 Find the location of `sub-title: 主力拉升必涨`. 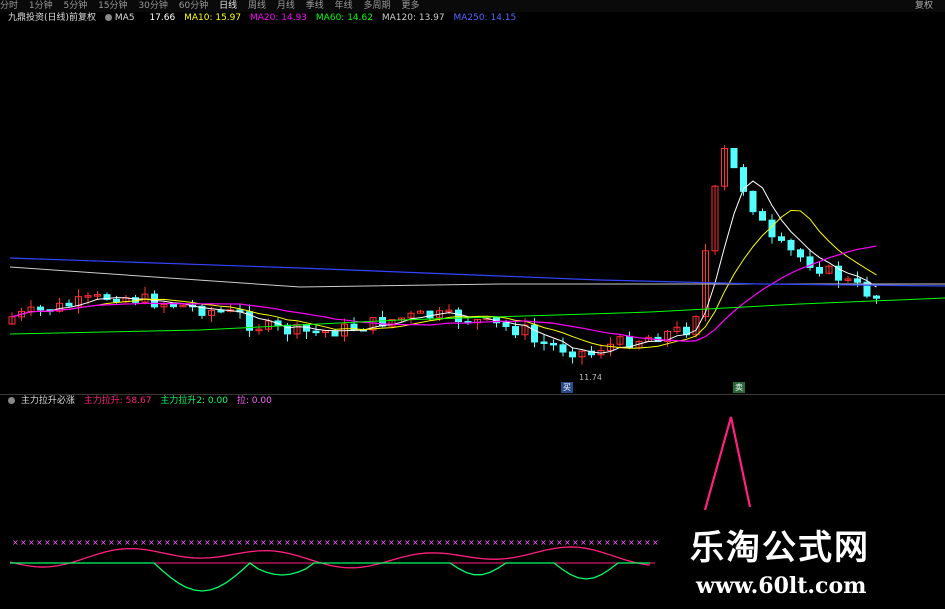

sub-title: 主力拉升必涨 is located at coordinates (47, 401).